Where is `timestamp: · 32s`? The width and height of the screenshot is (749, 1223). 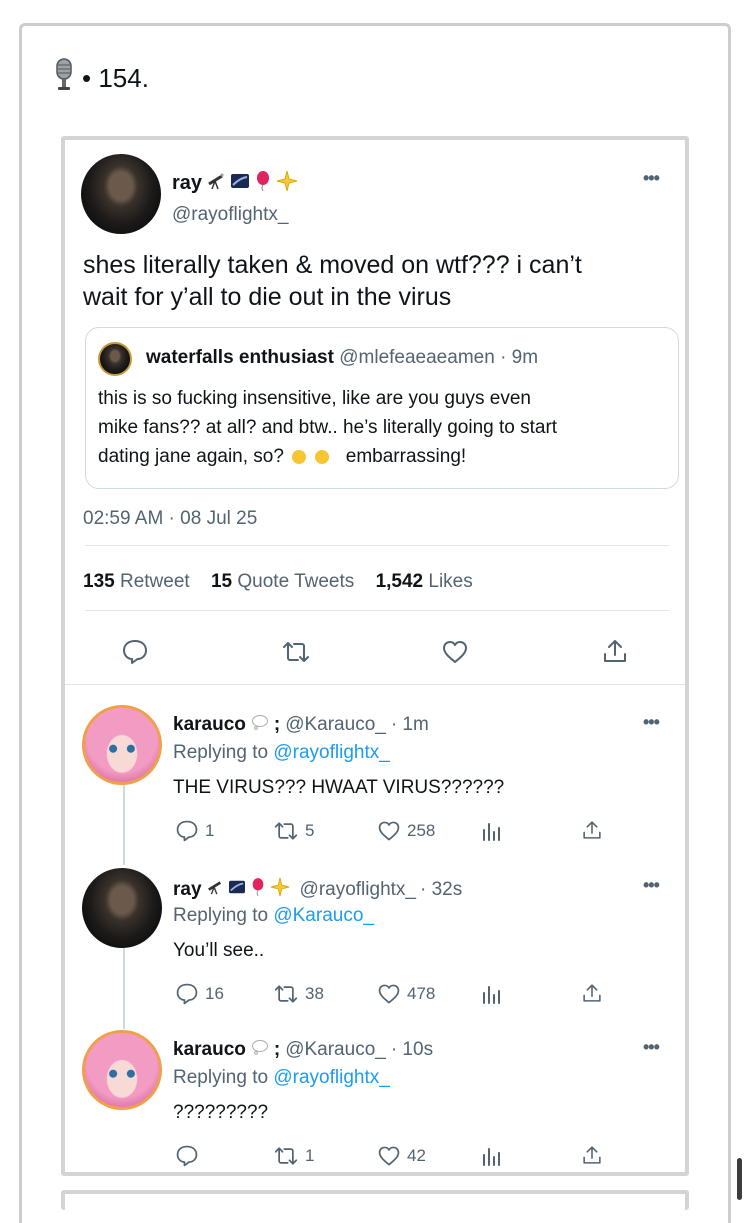
timestamp: · 32s is located at coordinates (441, 889).